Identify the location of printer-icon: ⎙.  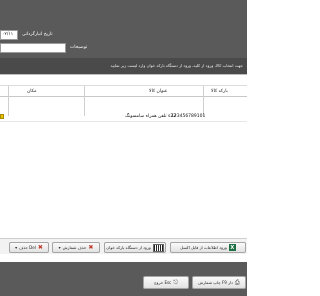
(237, 282).